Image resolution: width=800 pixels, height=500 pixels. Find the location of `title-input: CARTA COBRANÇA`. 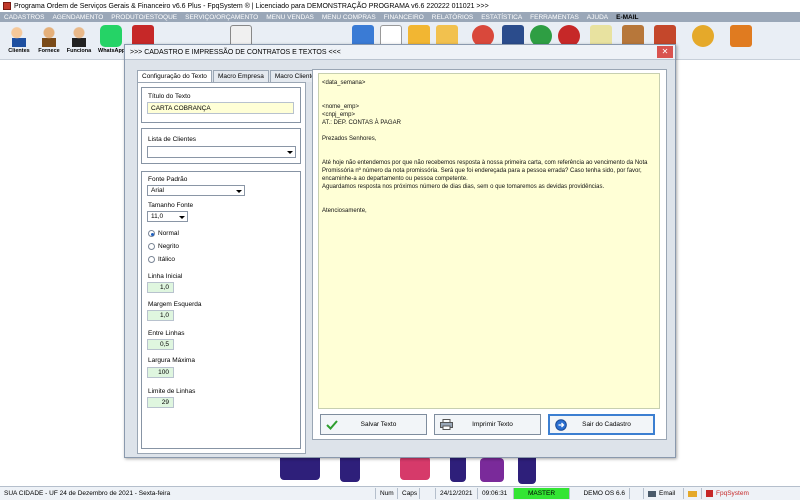

title-input: CARTA COBRANÇA is located at coordinates (220, 108).